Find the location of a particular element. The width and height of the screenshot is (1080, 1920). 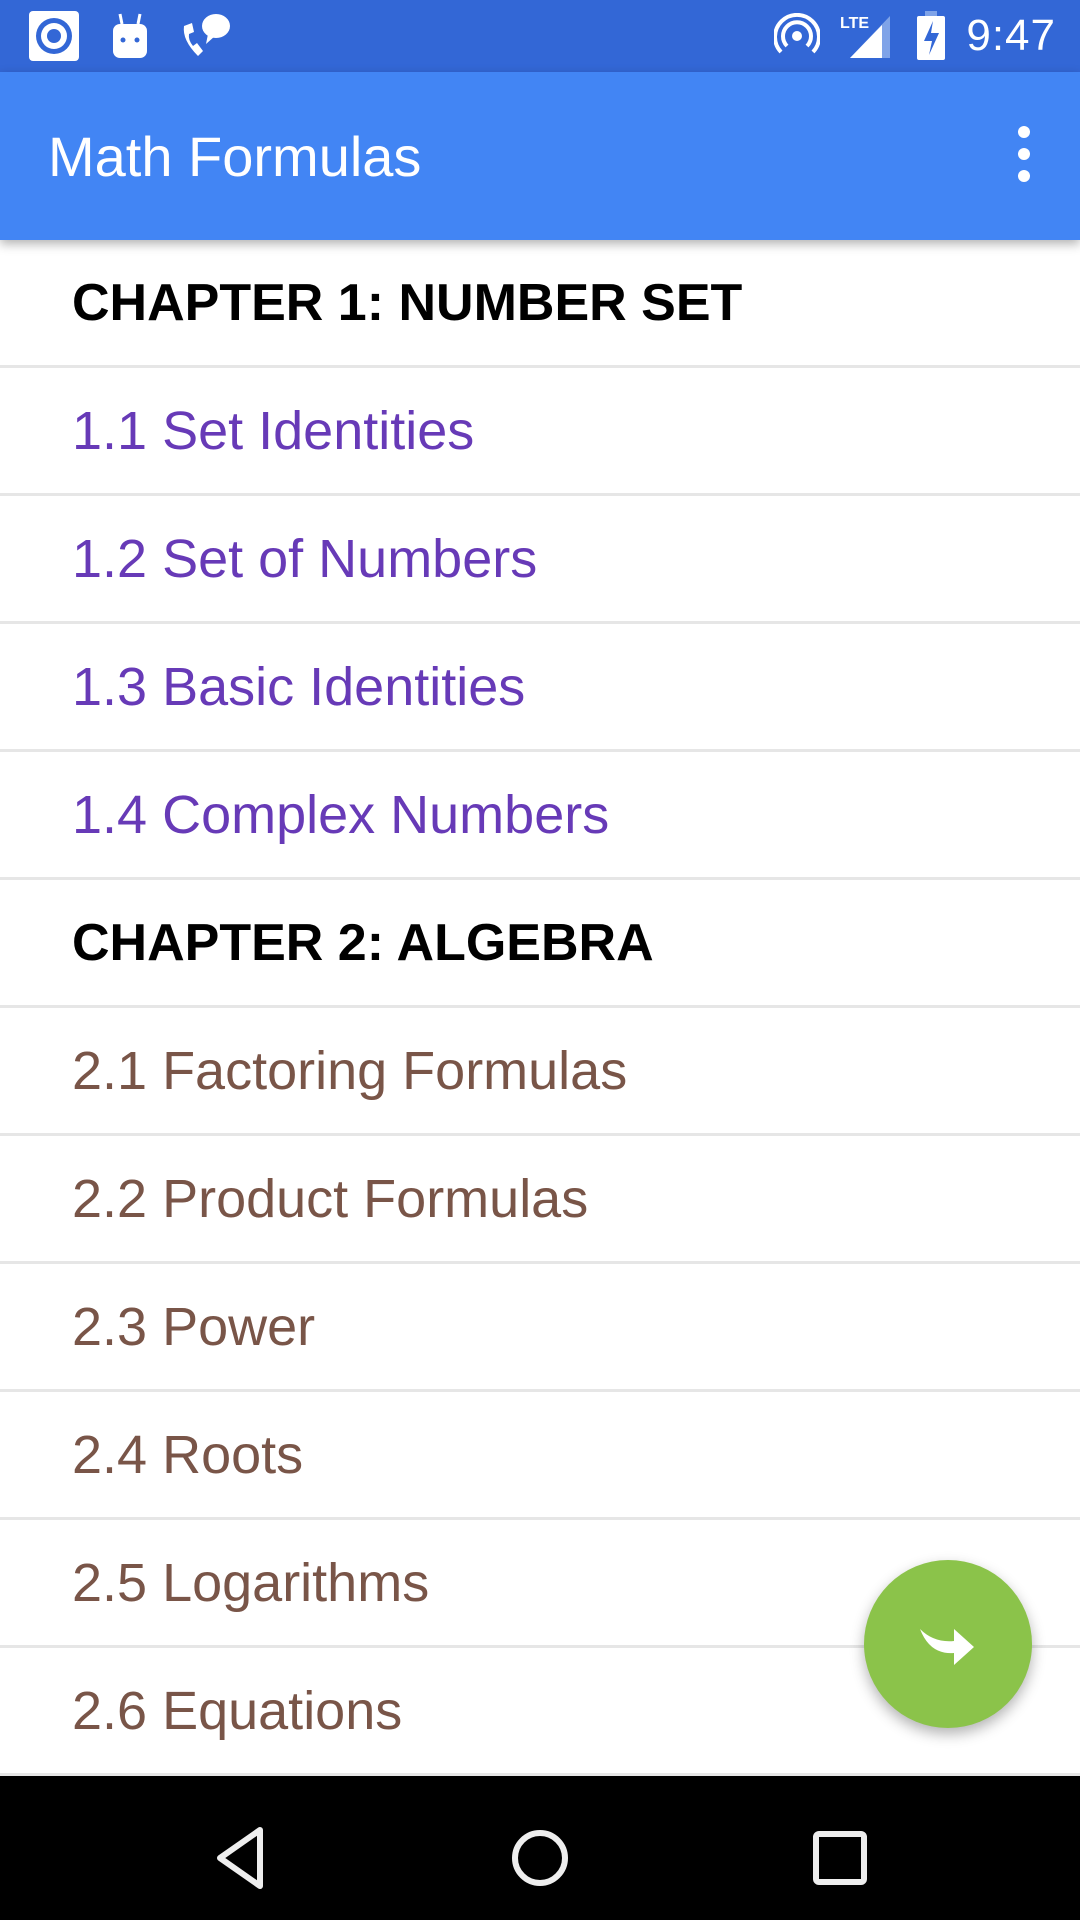

list-item: 2.3 Power is located at coordinates (540, 1328).